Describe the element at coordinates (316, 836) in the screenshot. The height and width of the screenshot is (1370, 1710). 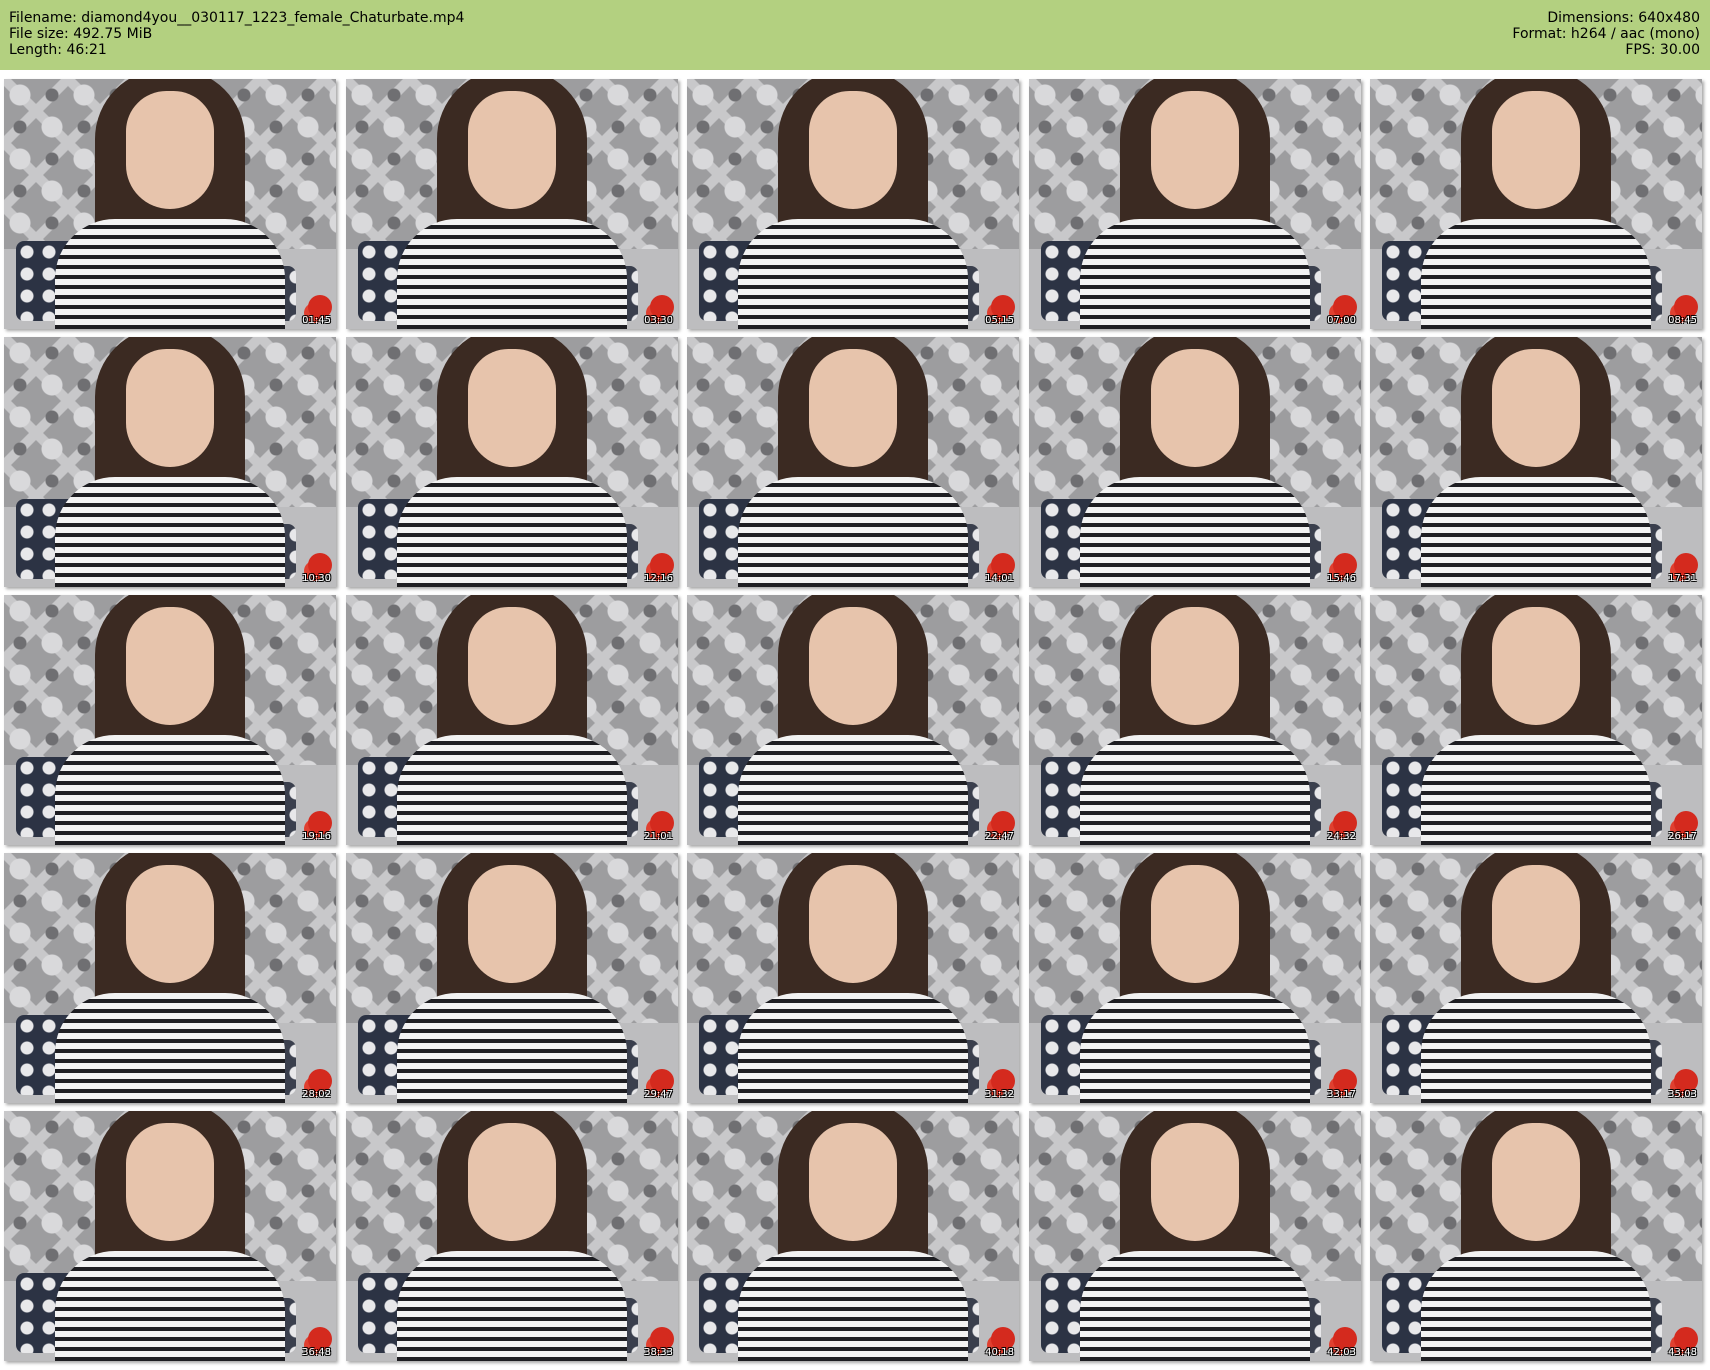
I see `timestamp-label: 19:16` at that location.